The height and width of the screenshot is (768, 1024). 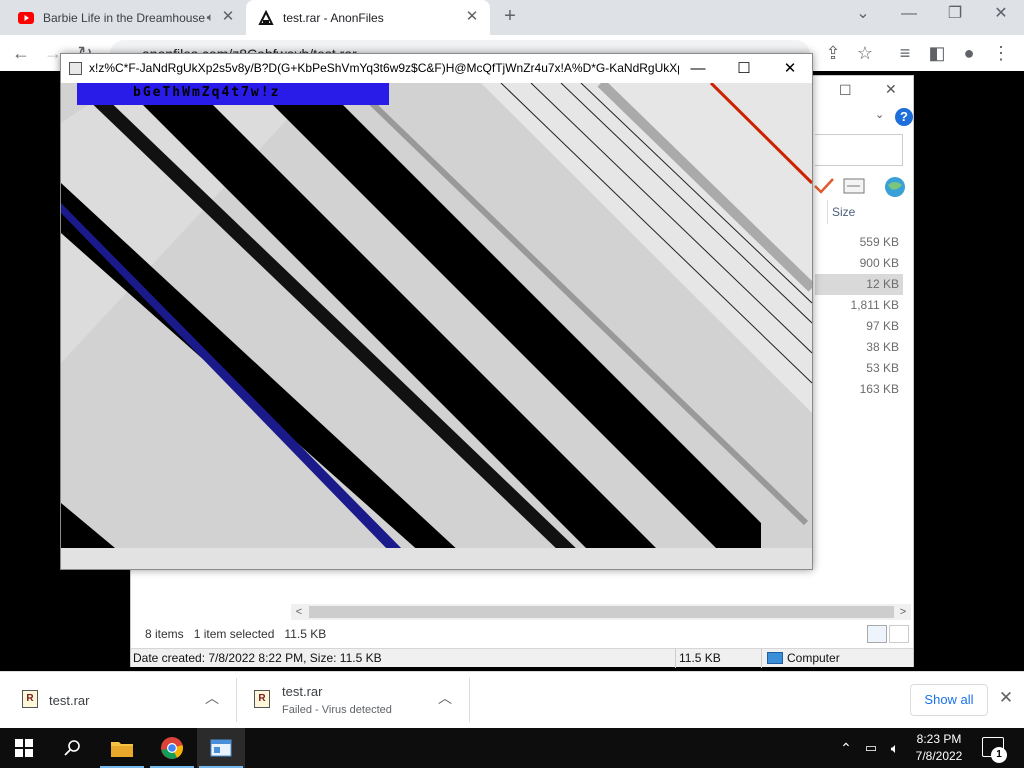 I want to click on glitch-text-bar: bGeThWmZq4t7w!z, so click(x=233, y=94).